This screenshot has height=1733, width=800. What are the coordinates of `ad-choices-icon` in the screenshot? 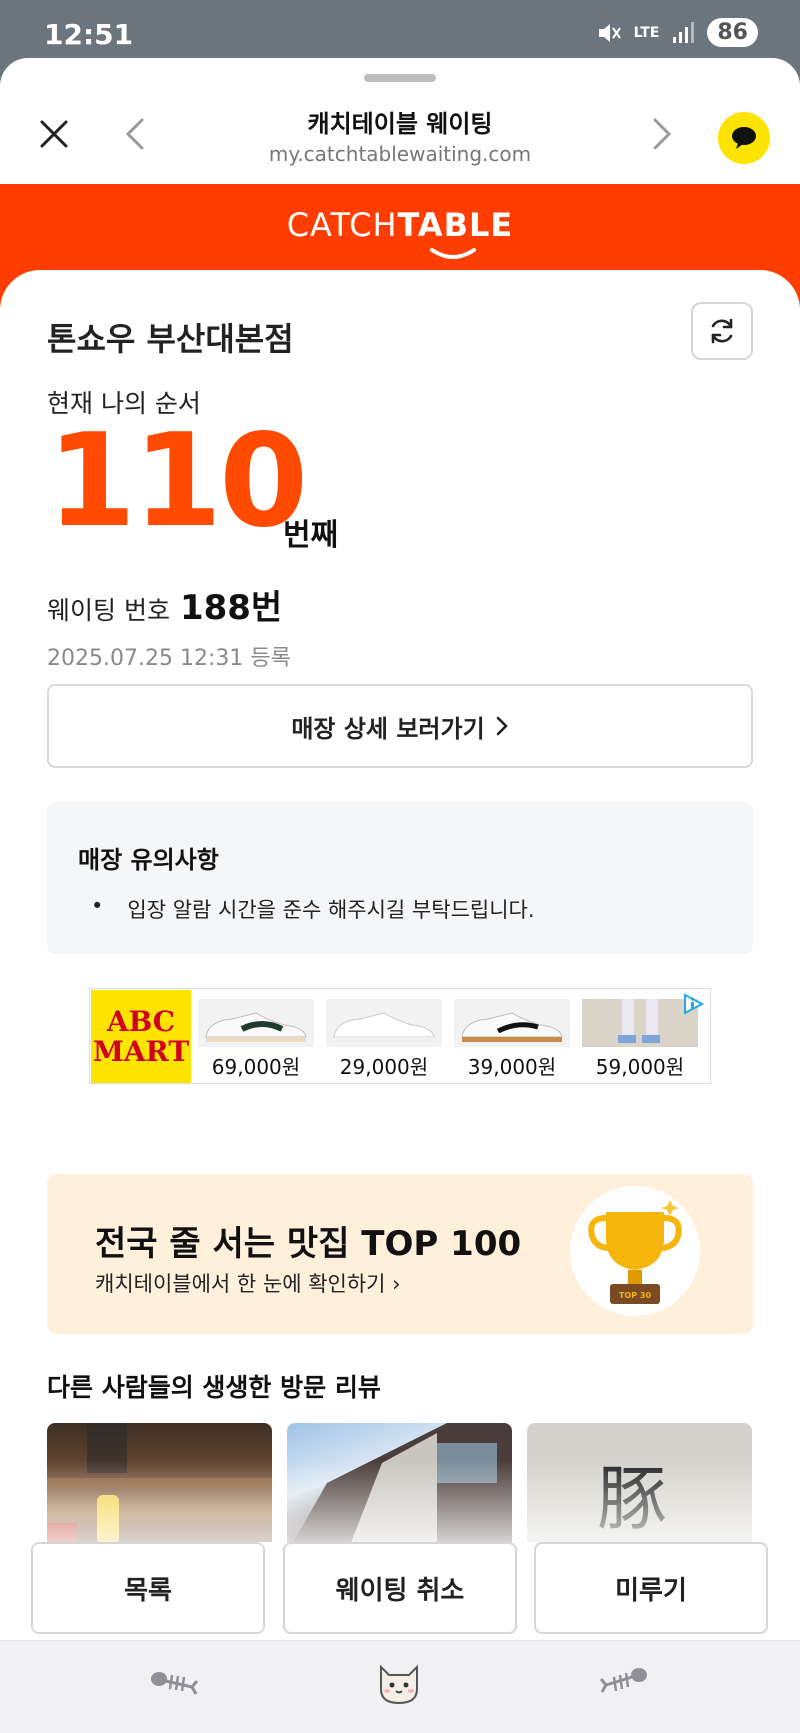 It's located at (693, 1004).